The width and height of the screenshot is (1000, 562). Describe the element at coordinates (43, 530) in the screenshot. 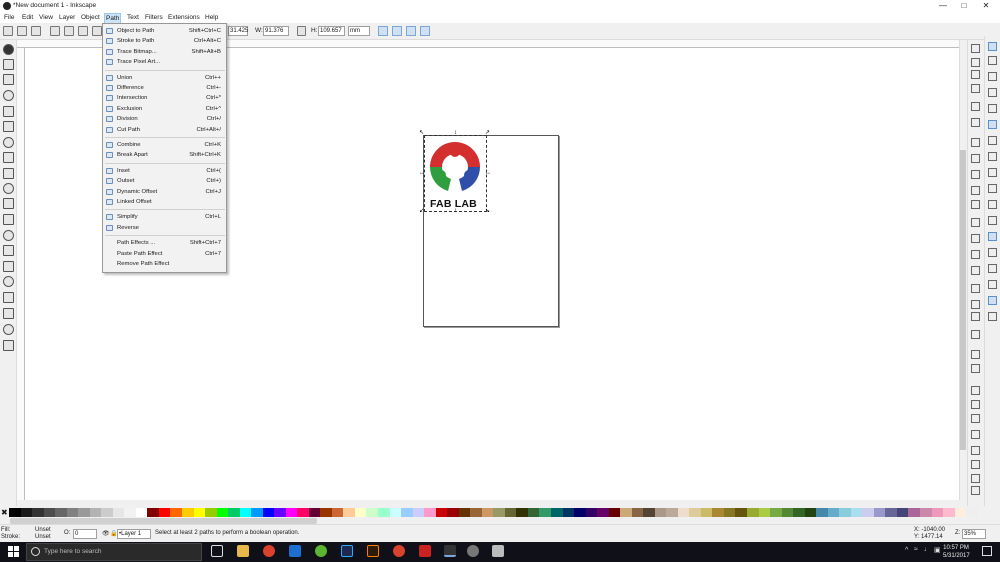

I see `fill-value: Unset` at that location.